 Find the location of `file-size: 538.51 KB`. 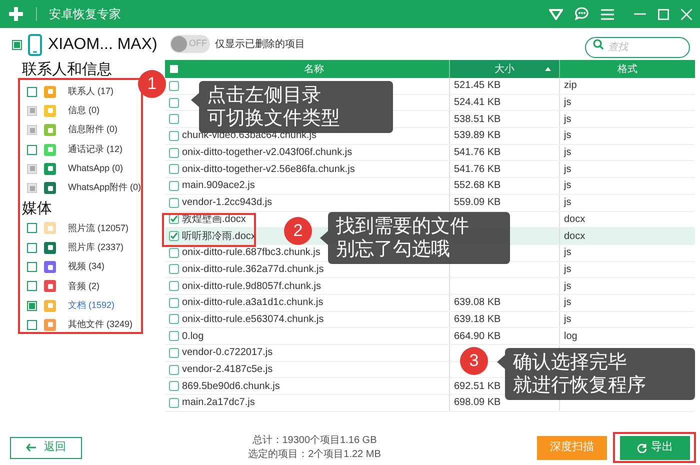

file-size: 538.51 KB is located at coordinates (477, 119).